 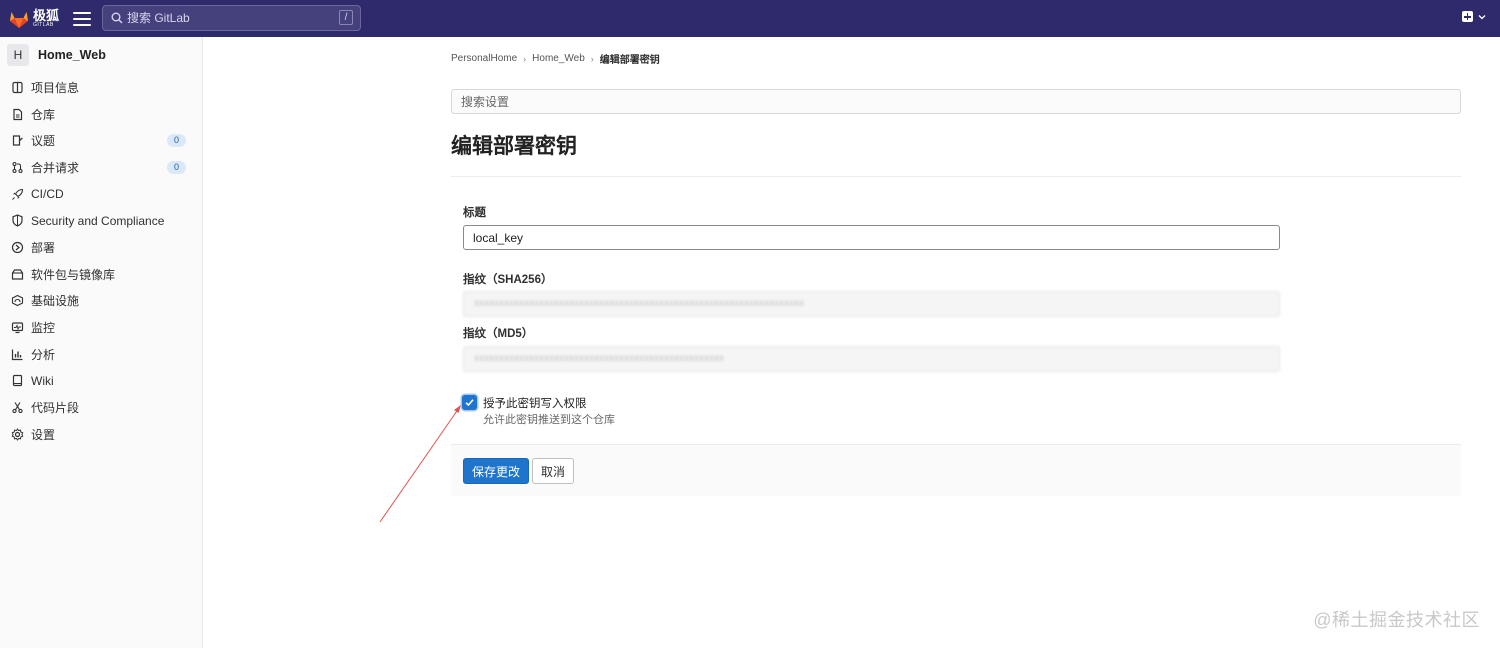 What do you see at coordinates (469, 403) in the screenshot?
I see `checkmark-icon` at bounding box center [469, 403].